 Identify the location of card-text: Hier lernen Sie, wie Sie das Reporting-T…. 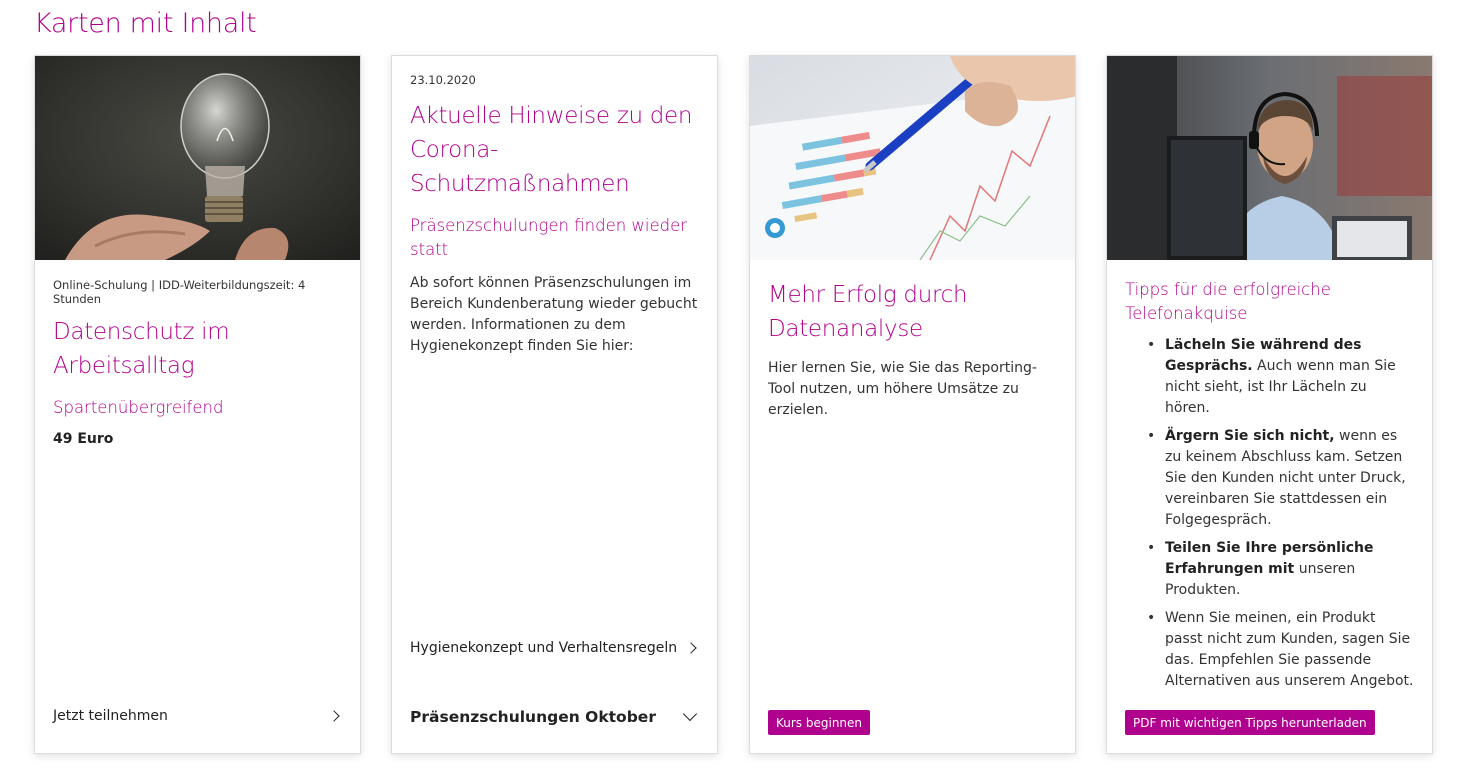
(902, 389).